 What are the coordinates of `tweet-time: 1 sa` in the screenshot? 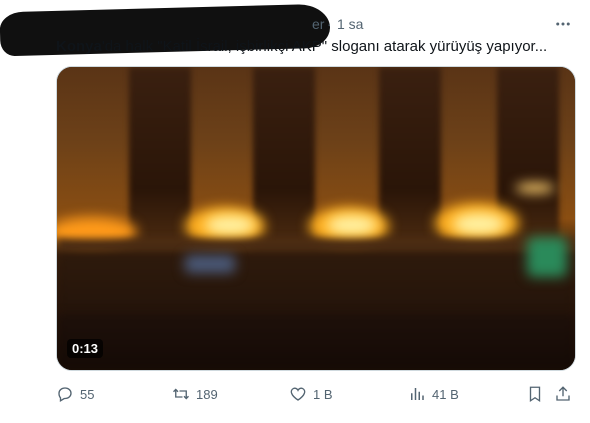 It's located at (350, 24).